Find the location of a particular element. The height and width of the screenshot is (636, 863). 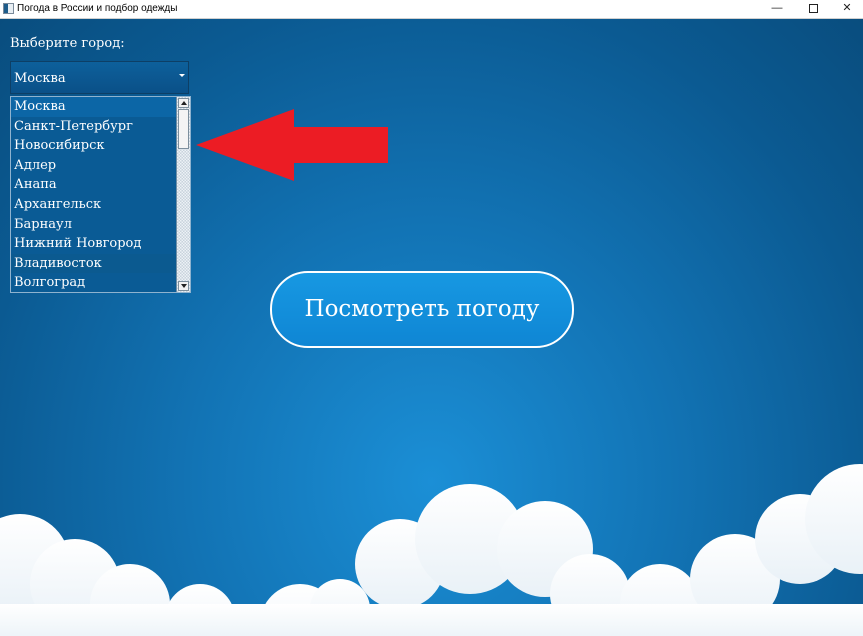

maximize-button is located at coordinates (813, 9).